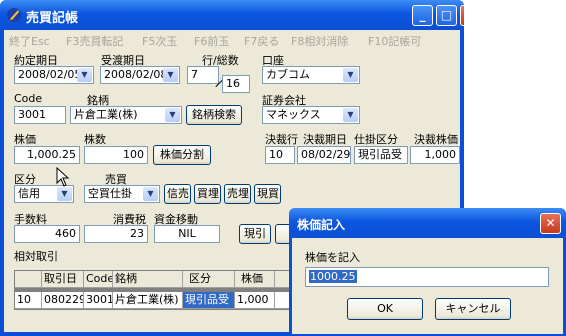 The height and width of the screenshot is (336, 566). What do you see at coordinates (255, 279) in the screenshot?
I see `table-header-cell: 株価` at bounding box center [255, 279].